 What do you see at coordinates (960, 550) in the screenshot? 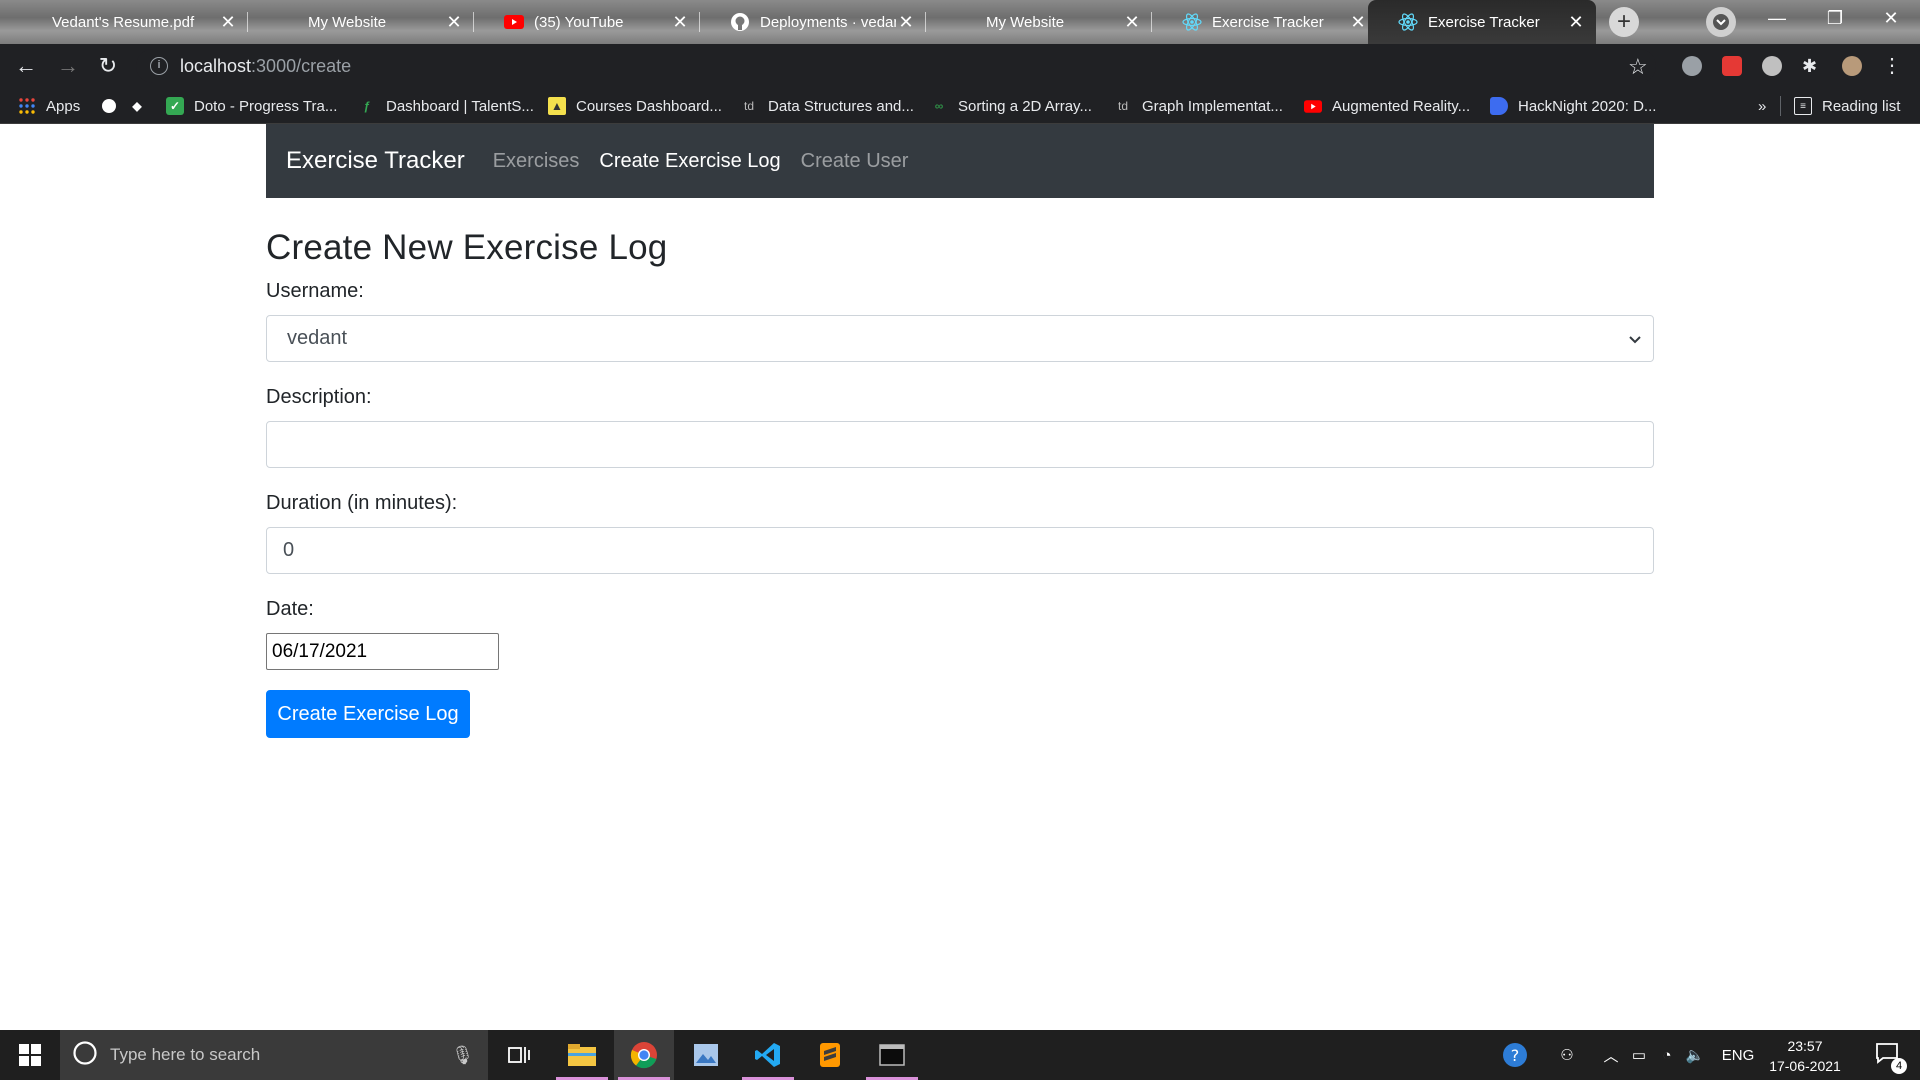
I see `duration-input: 0` at bounding box center [960, 550].